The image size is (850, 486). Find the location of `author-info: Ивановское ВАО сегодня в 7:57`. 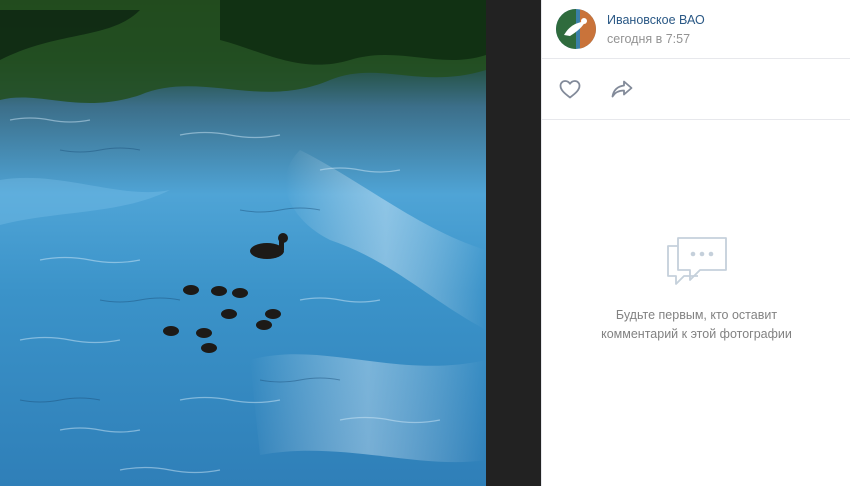

author-info: Ивановское ВАО сегодня в 7:57 is located at coordinates (656, 29).